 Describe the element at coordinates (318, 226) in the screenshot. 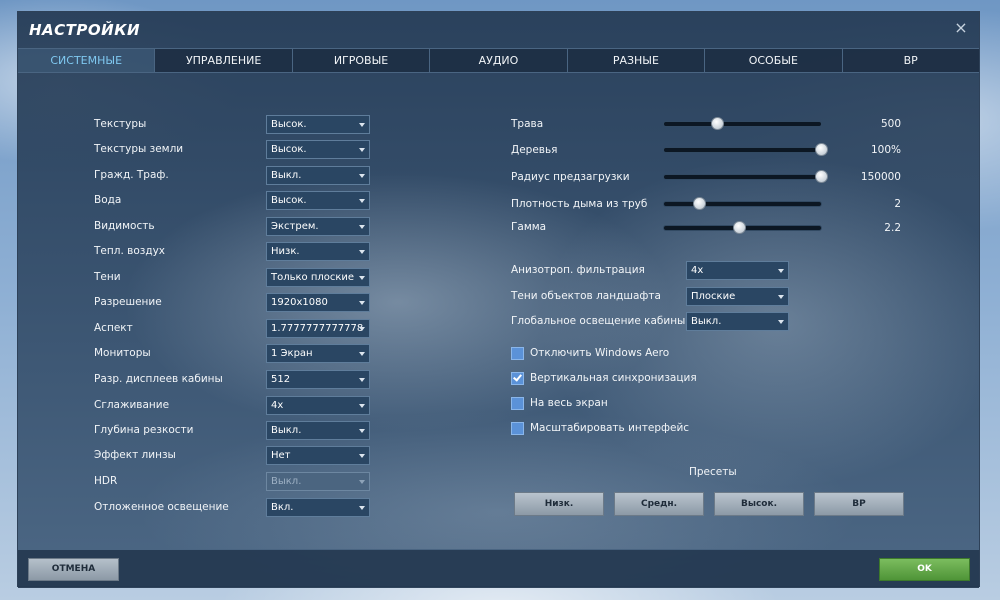

I see `visibility-select: Экстрем.` at that location.